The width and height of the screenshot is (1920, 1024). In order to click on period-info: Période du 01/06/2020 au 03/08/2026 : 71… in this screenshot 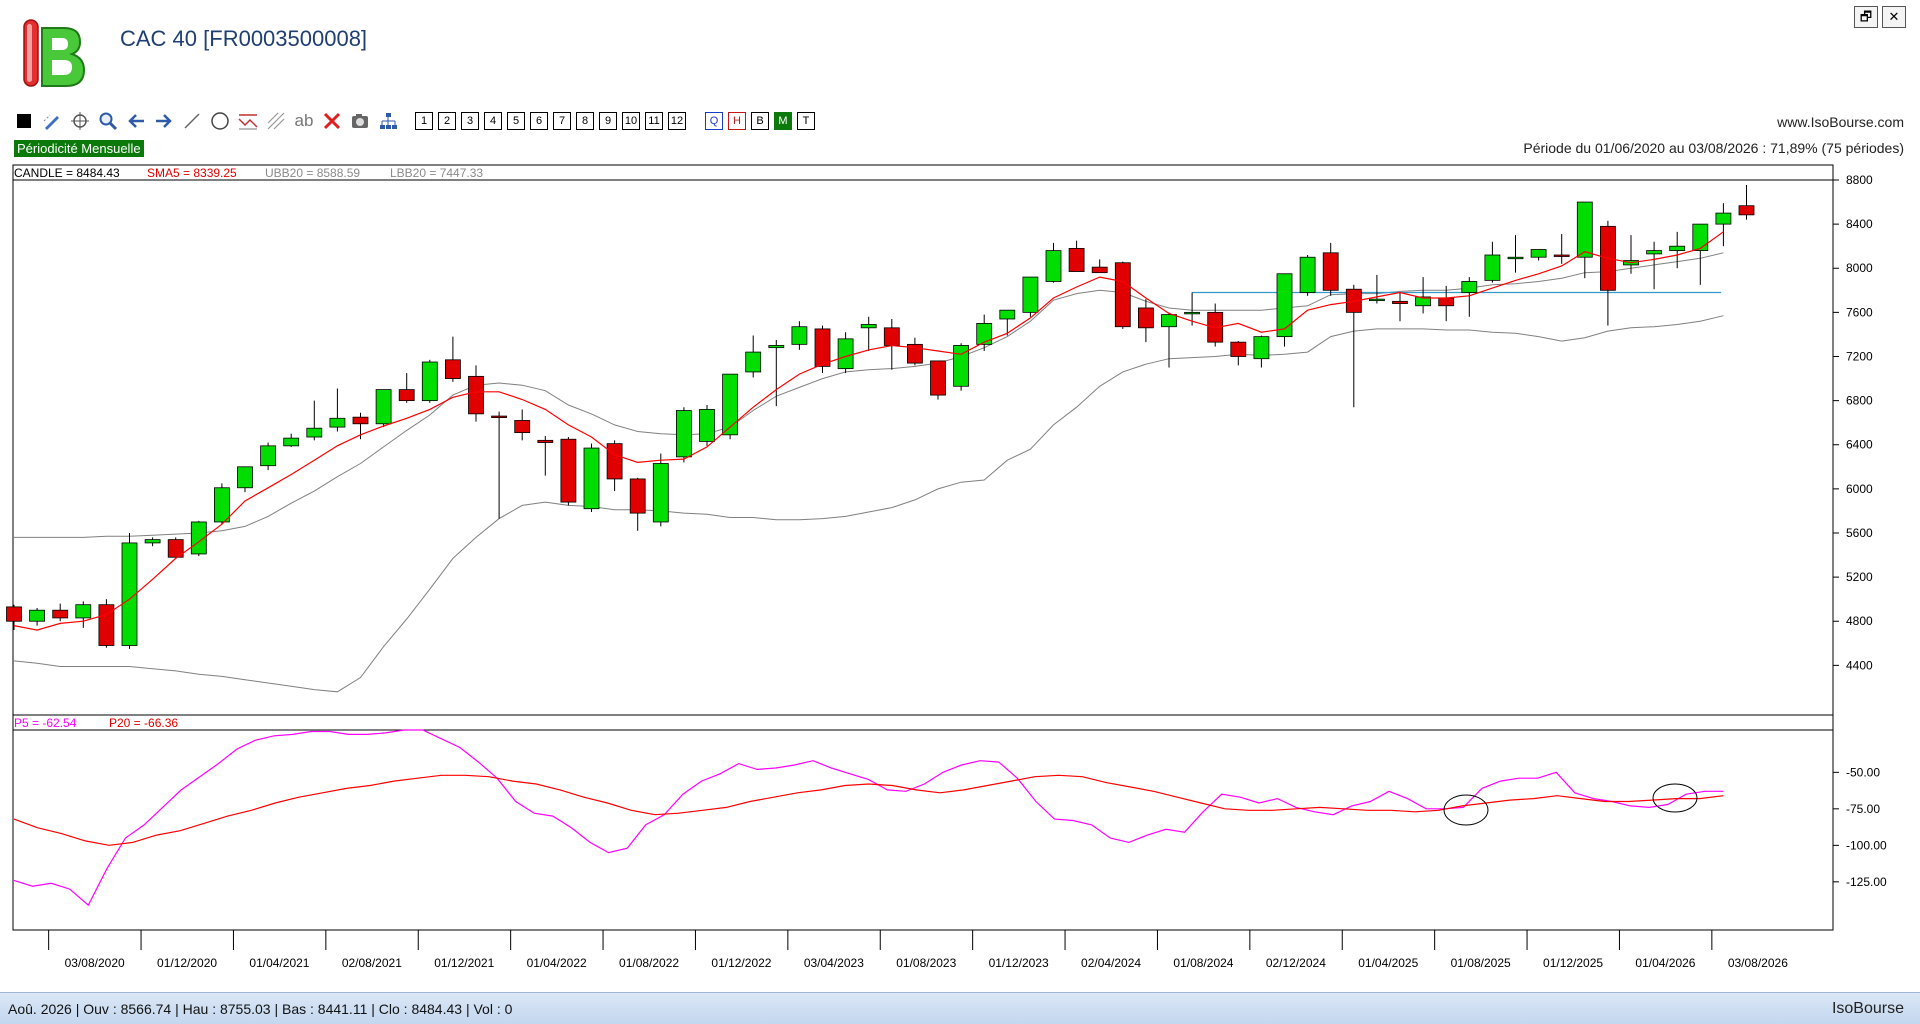, I will do `click(1713, 148)`.